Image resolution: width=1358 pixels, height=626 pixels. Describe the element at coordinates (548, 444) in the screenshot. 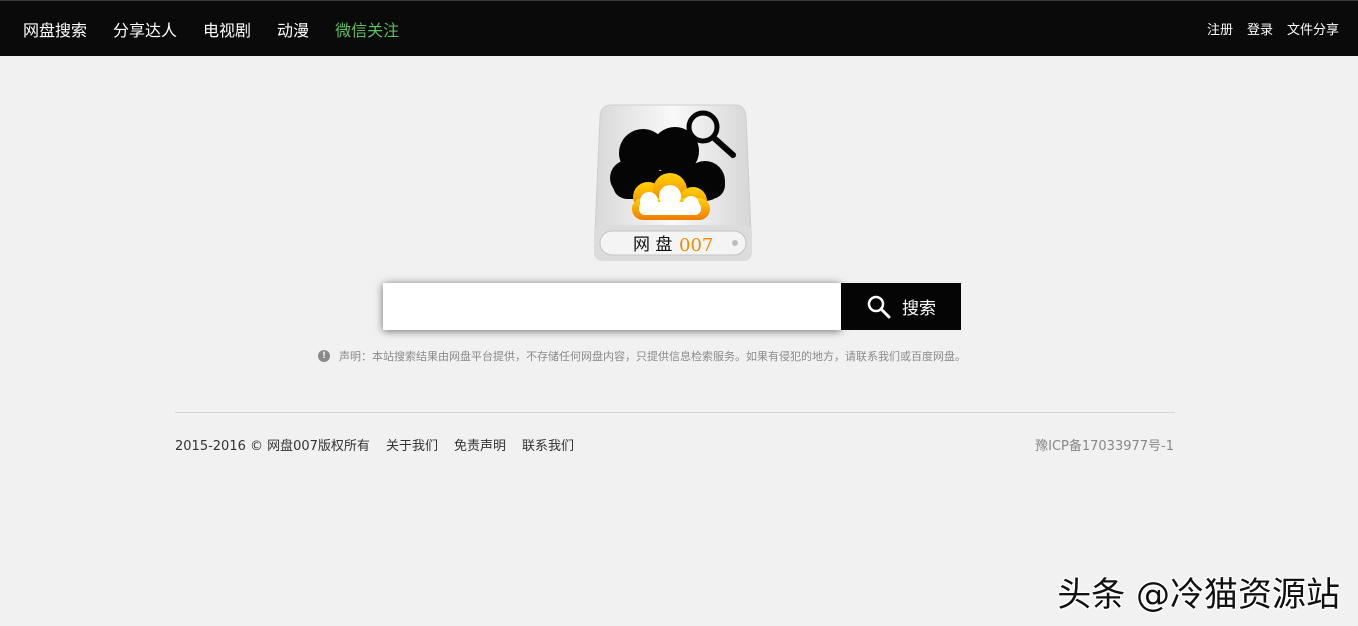

I see `contact-us-link: 联系我们` at that location.